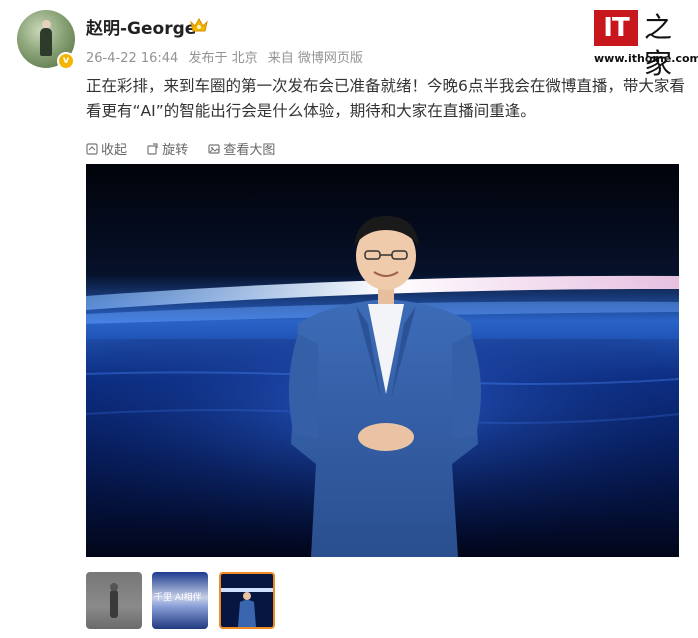 The image size is (698, 638). What do you see at coordinates (132, 58) in the screenshot?
I see `post-date: 26-4-22 16:44` at bounding box center [132, 58].